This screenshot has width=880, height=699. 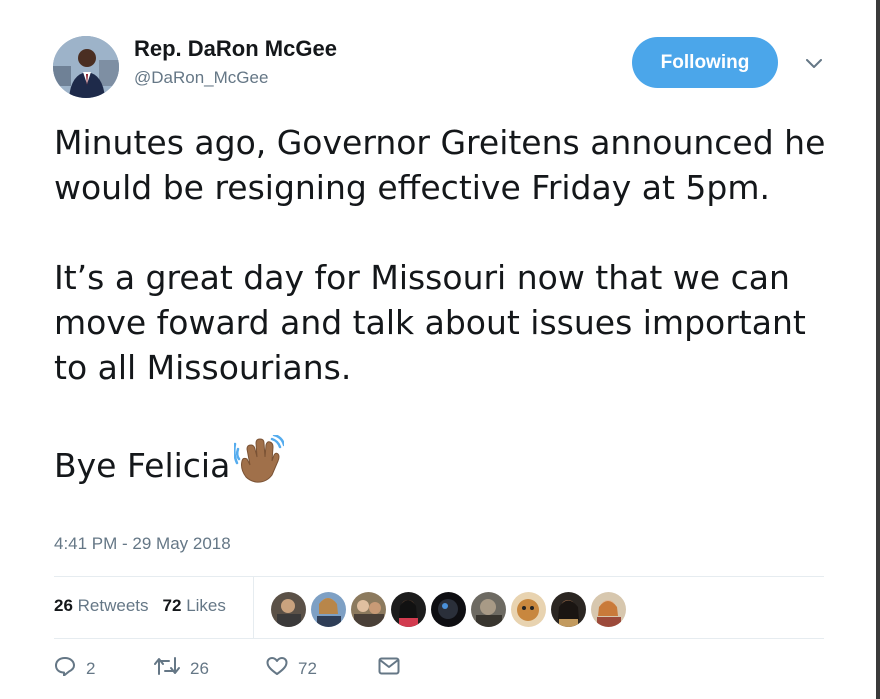 What do you see at coordinates (63, 605) in the screenshot?
I see `retweets-count: 26` at bounding box center [63, 605].